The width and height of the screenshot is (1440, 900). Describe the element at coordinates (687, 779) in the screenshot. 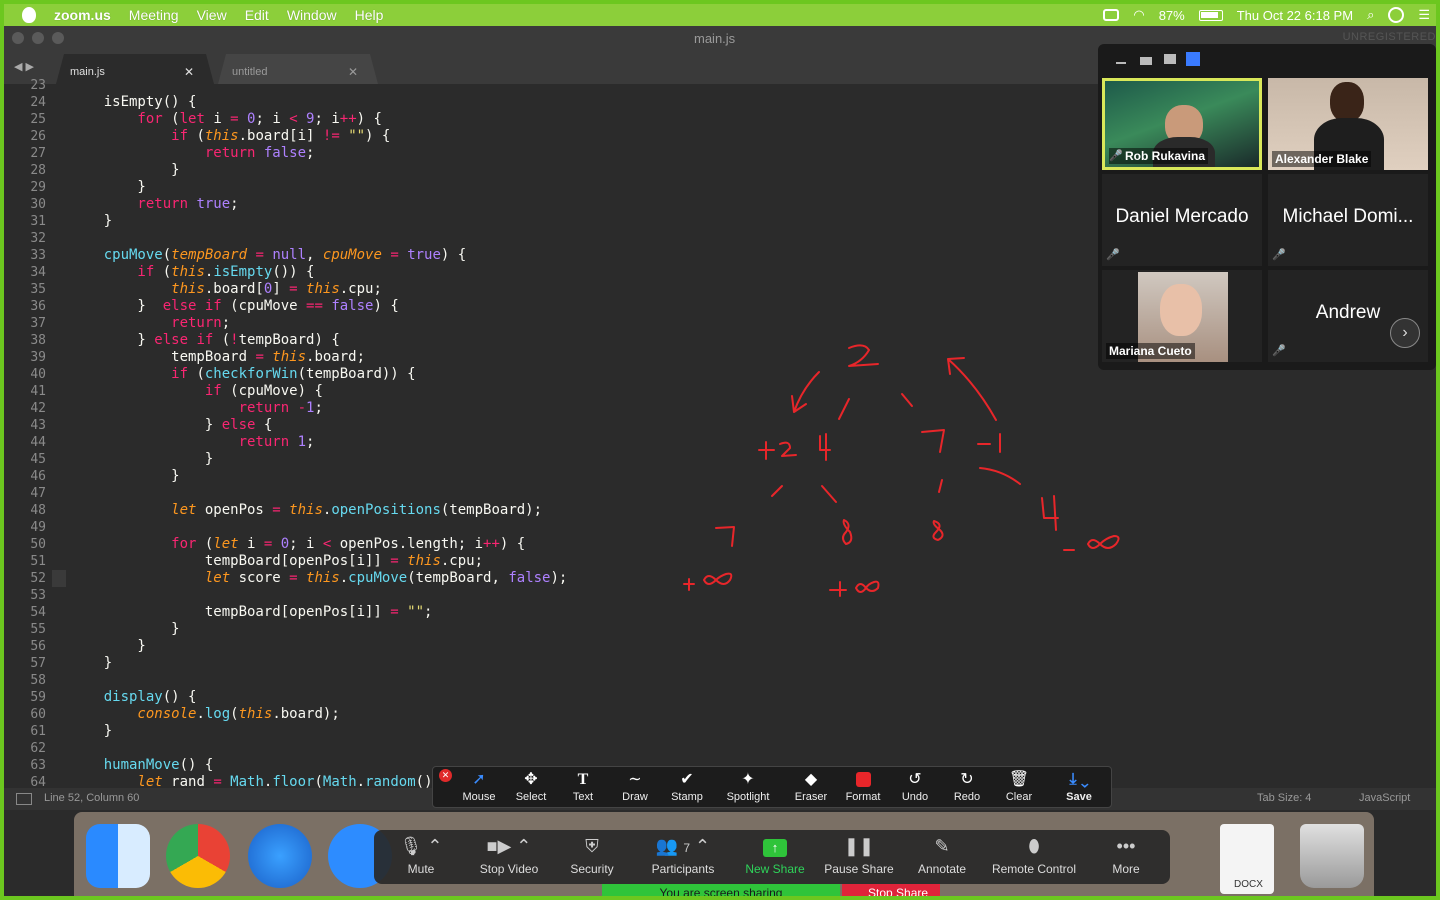

I see `checkmark-icon: ✔` at that location.